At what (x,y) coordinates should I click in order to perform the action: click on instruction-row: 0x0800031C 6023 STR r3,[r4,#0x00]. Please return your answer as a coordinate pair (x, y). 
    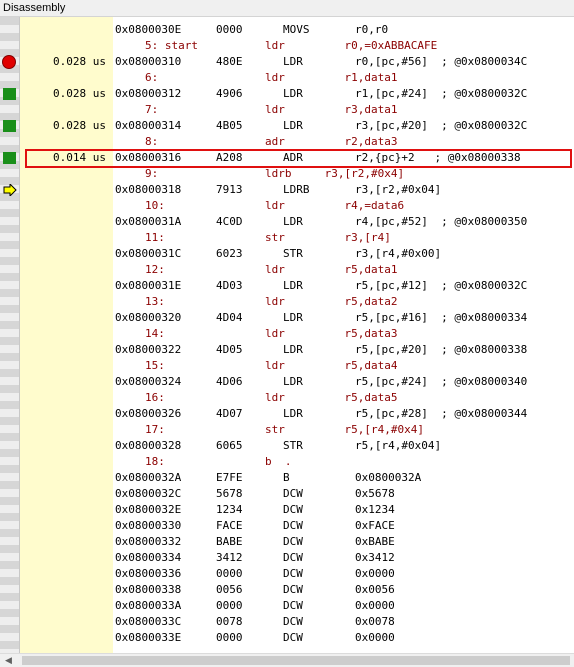
    Looking at the image, I should click on (287, 254).